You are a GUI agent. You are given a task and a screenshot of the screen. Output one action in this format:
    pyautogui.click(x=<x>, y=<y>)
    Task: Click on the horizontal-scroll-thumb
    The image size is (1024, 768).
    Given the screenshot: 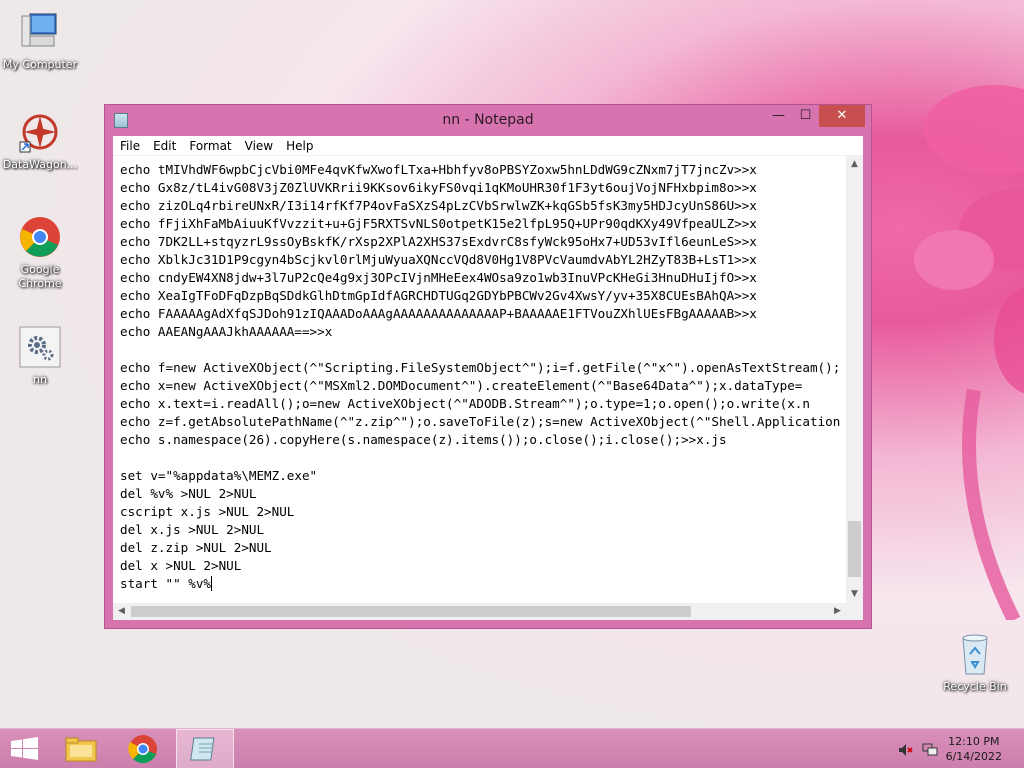 What is the action you would take?
    pyautogui.click(x=411, y=611)
    